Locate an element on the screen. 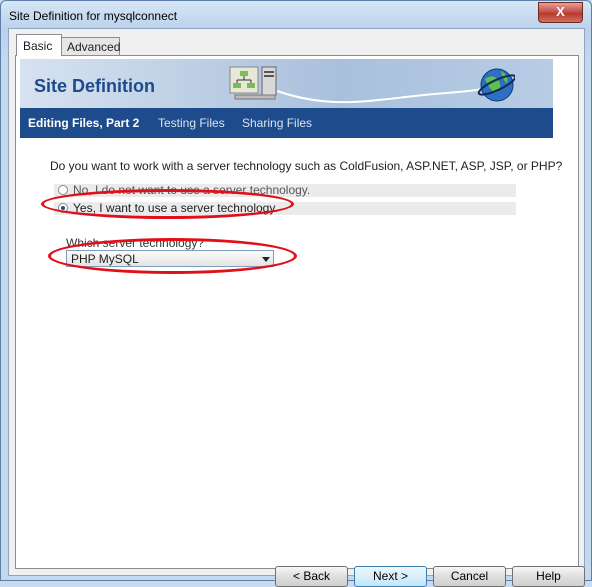  tab-basic: Basic is located at coordinates (39, 45).